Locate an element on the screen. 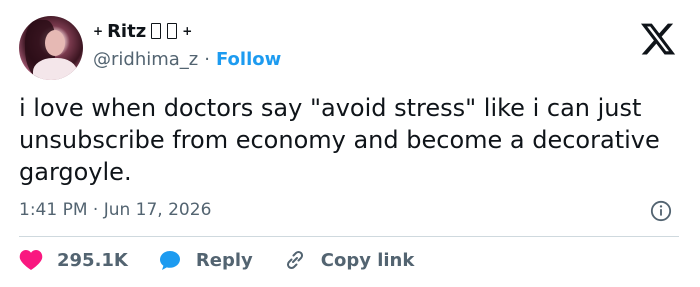 This screenshot has width=700, height=287. display-name: Ritz is located at coordinates (126, 31).